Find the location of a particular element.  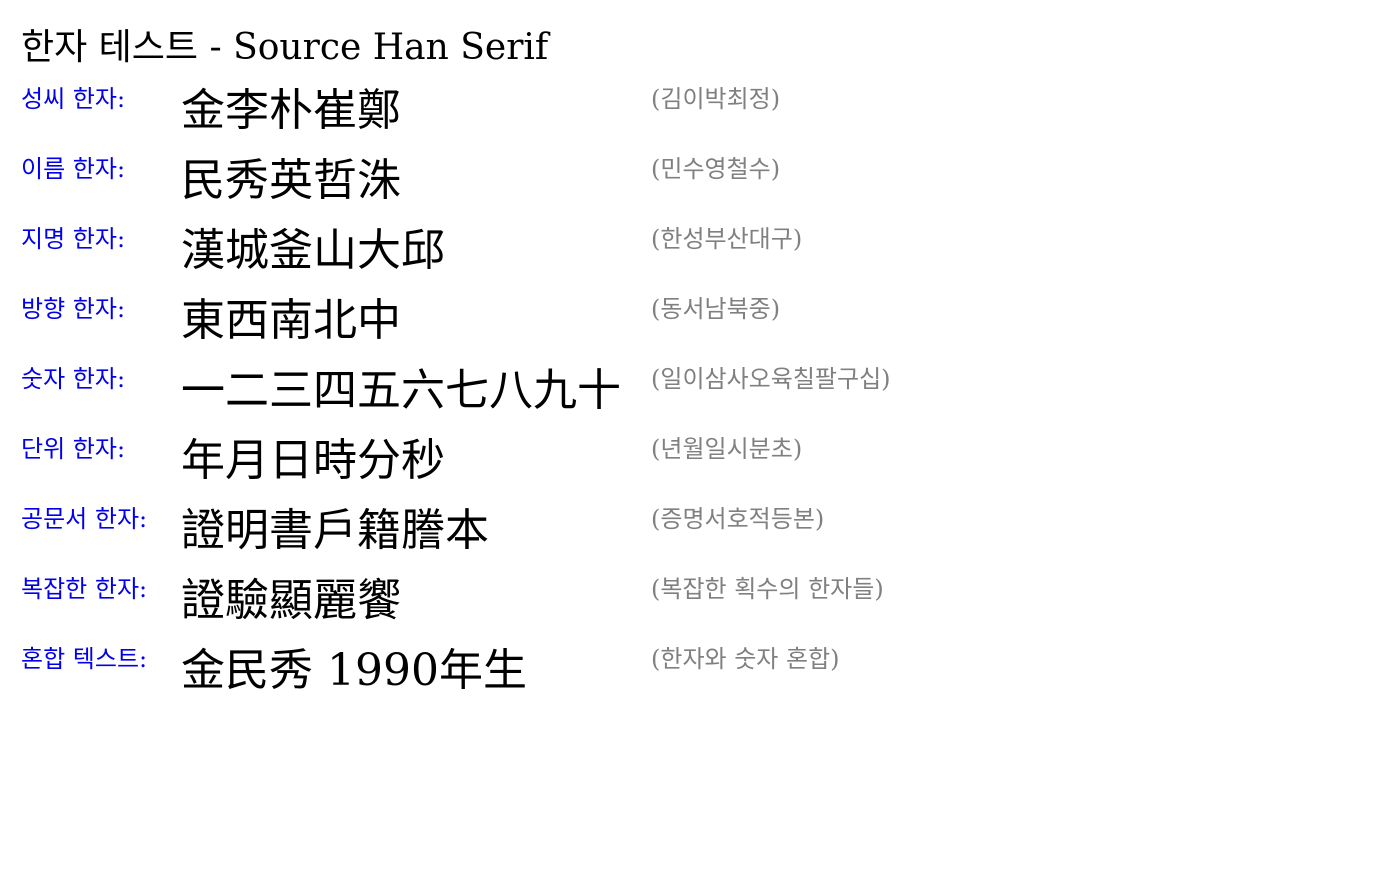

row-reading: (한성부산대구) is located at coordinates (727, 239).